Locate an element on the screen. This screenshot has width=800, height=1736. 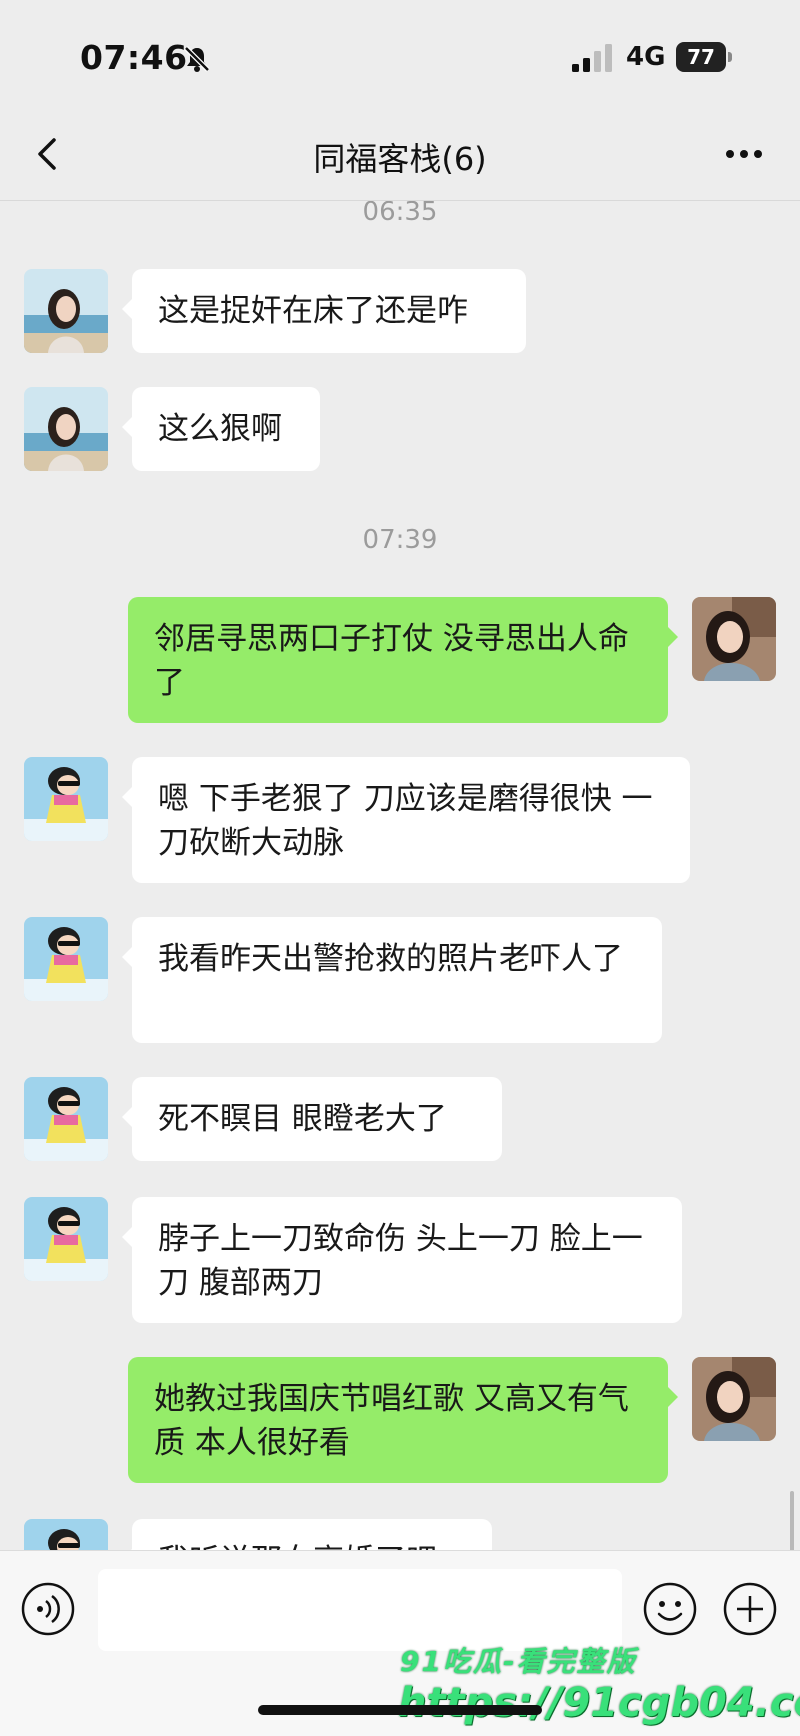
battery-indicator: 77 is located at coordinates (704, 57).